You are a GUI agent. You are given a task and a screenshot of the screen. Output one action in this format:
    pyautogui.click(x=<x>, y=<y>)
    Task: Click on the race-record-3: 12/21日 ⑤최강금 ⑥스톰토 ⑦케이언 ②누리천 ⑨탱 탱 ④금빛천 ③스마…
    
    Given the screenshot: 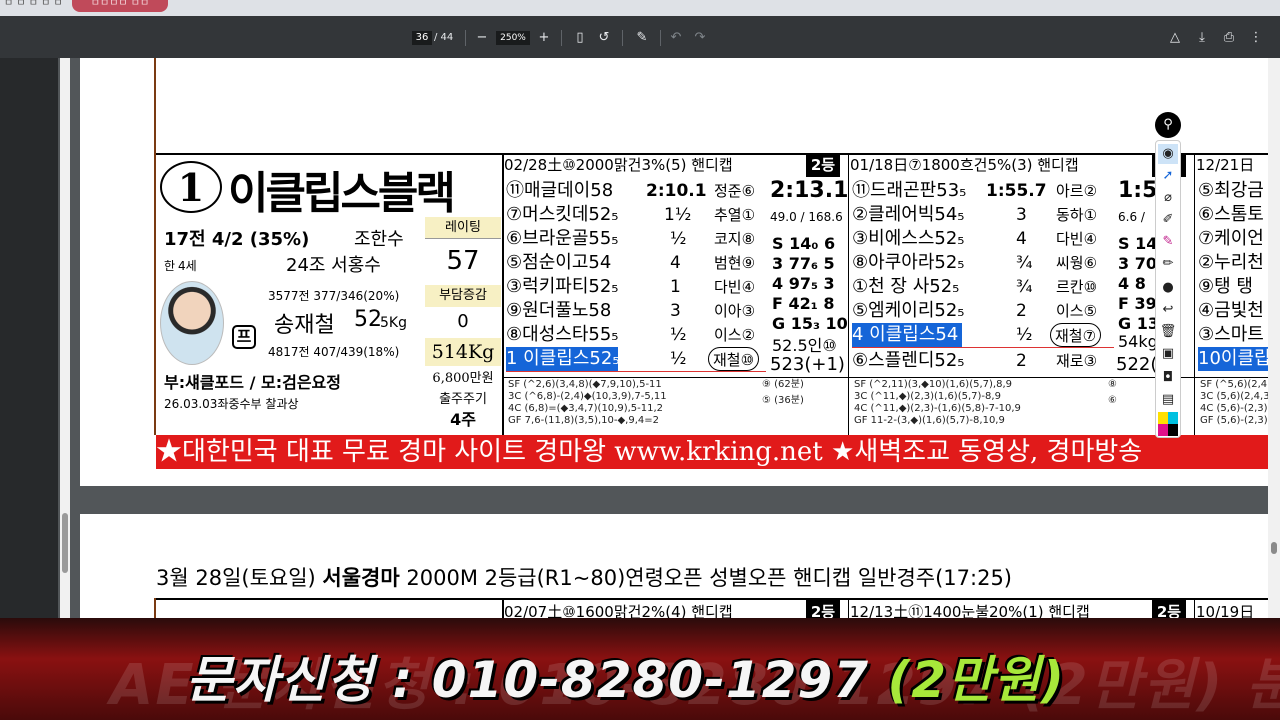 What is the action you would take?
    pyautogui.click(x=1232, y=294)
    